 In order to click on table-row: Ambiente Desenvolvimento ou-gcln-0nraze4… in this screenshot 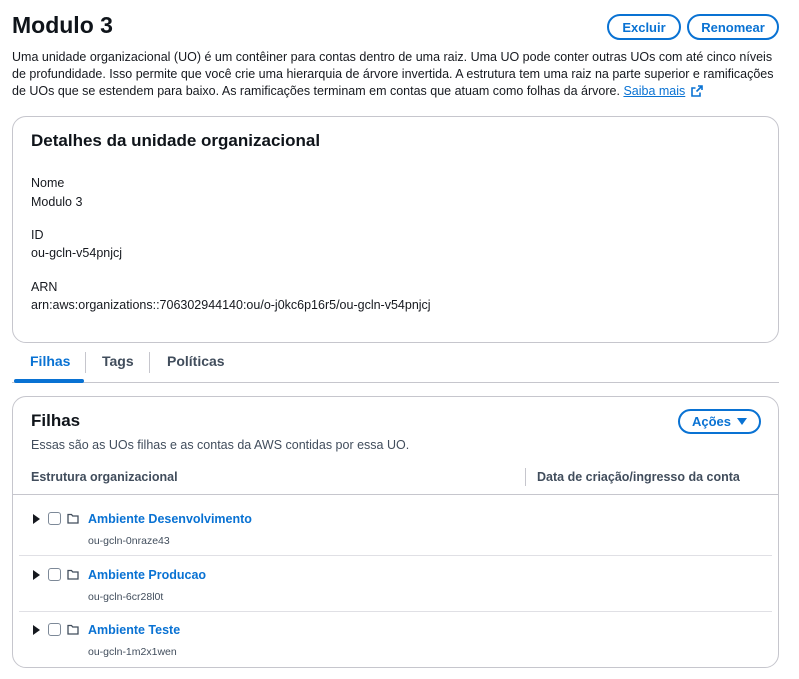, I will do `click(395, 528)`.